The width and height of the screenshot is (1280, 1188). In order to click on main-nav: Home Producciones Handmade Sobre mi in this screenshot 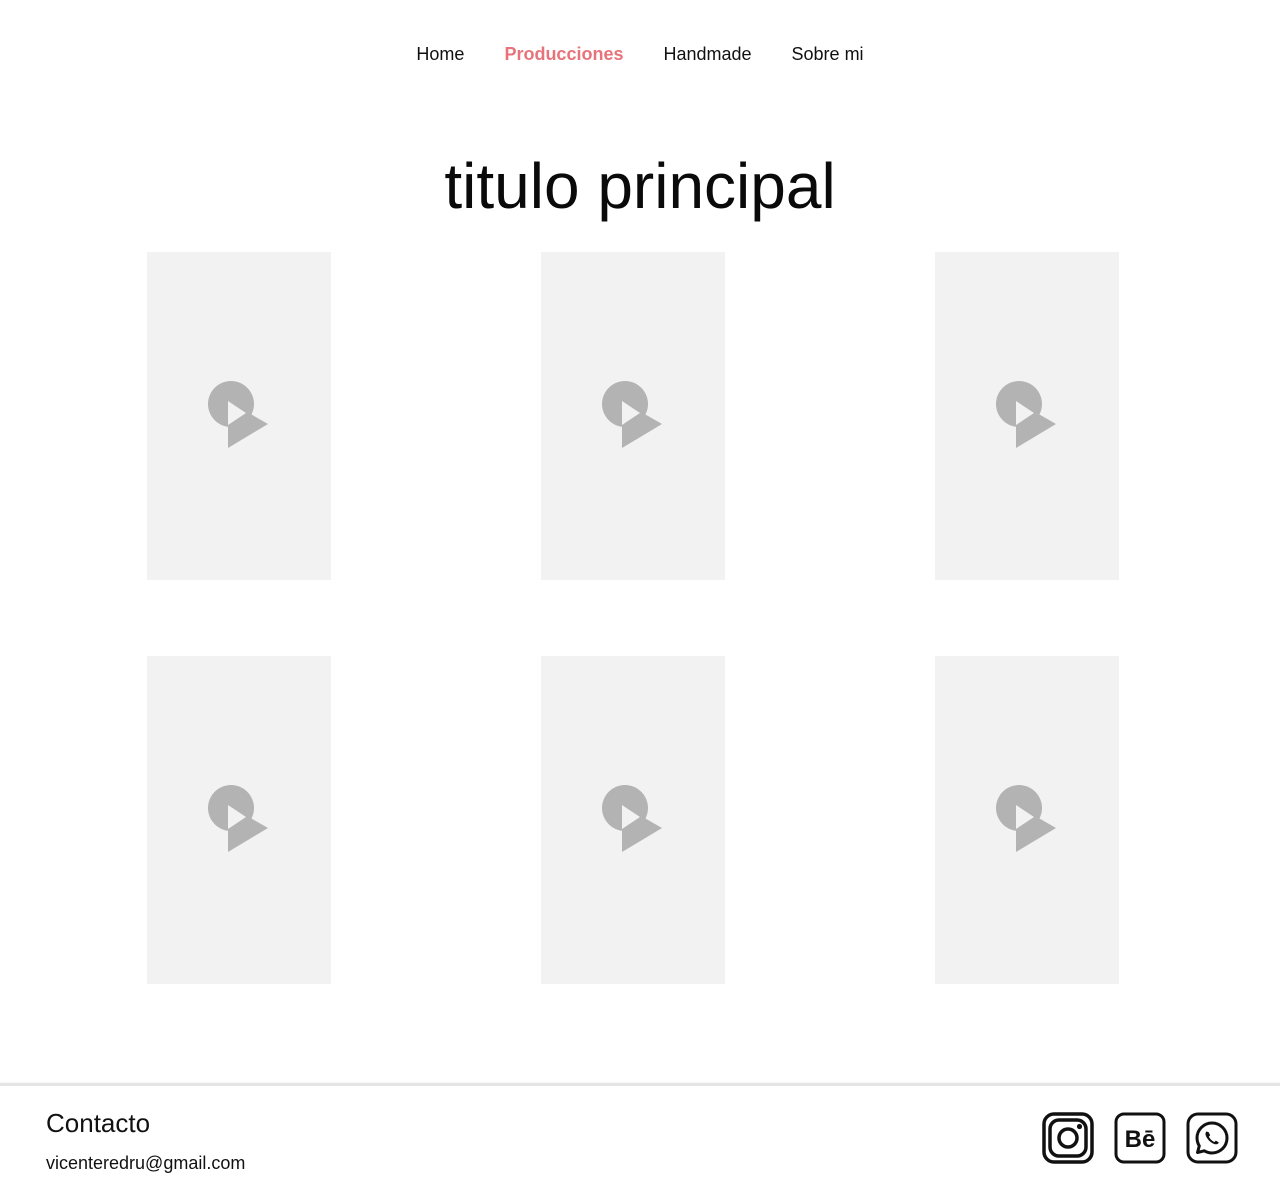, I will do `click(640, 54)`.